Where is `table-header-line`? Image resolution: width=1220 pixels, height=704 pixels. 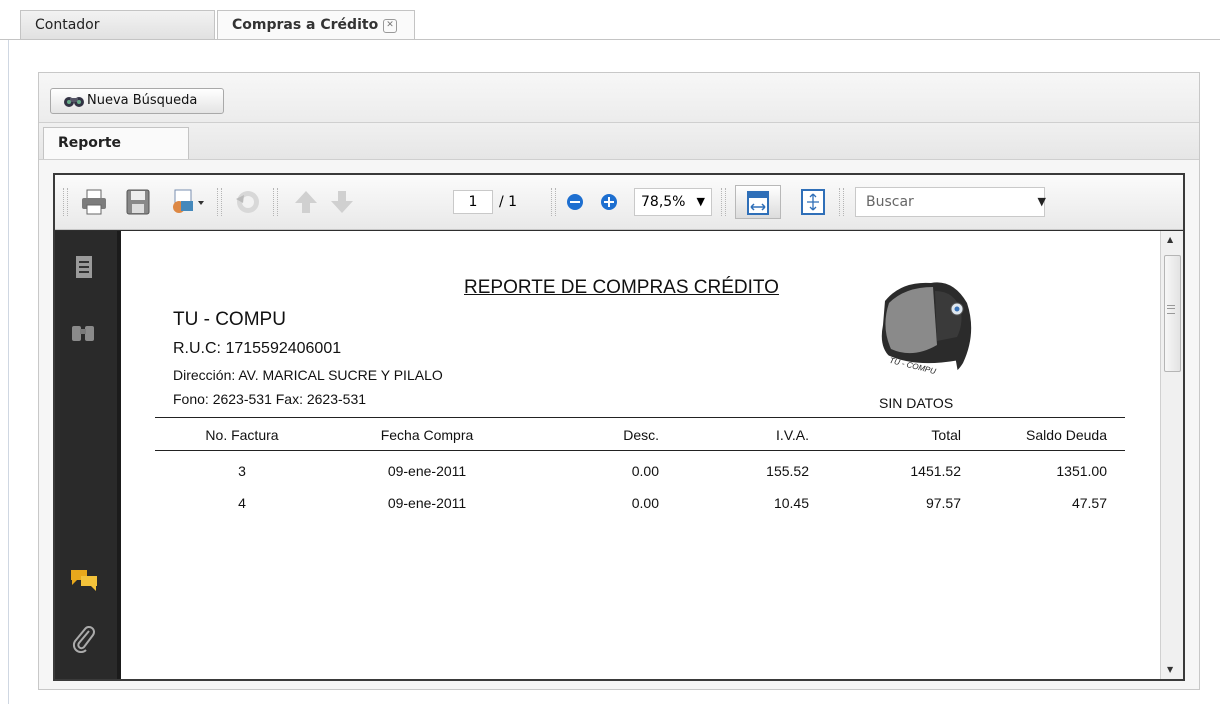 table-header-line is located at coordinates (640, 450).